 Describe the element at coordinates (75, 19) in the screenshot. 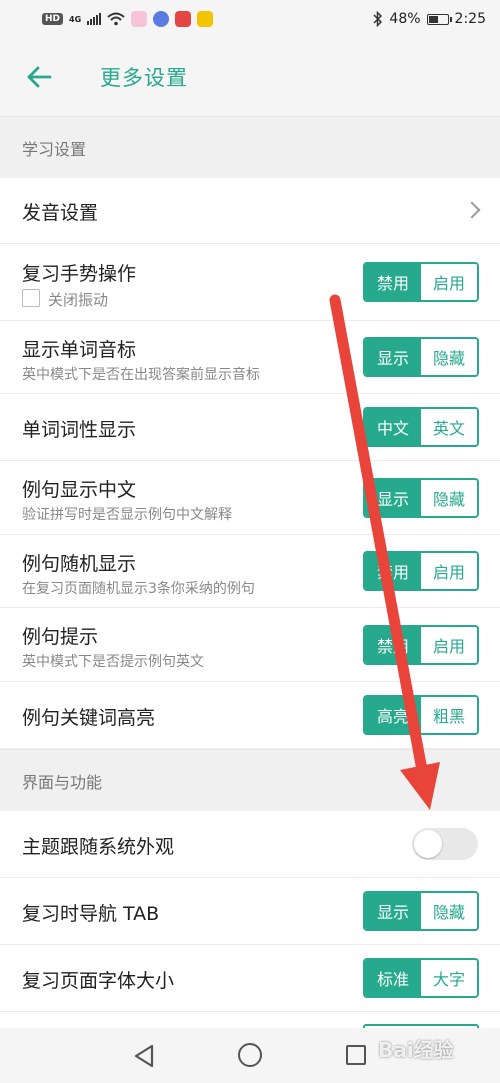

I see `network-gen-label: 4G` at that location.